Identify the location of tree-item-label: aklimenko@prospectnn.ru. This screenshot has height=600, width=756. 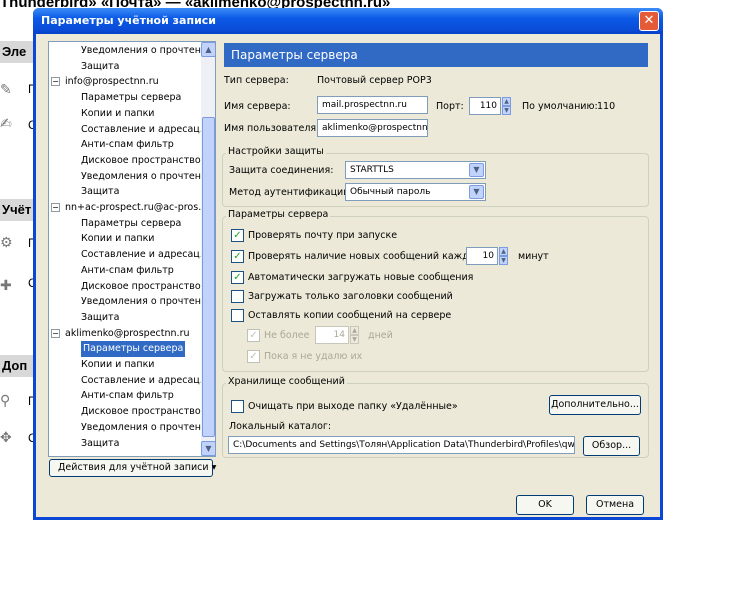
(127, 333).